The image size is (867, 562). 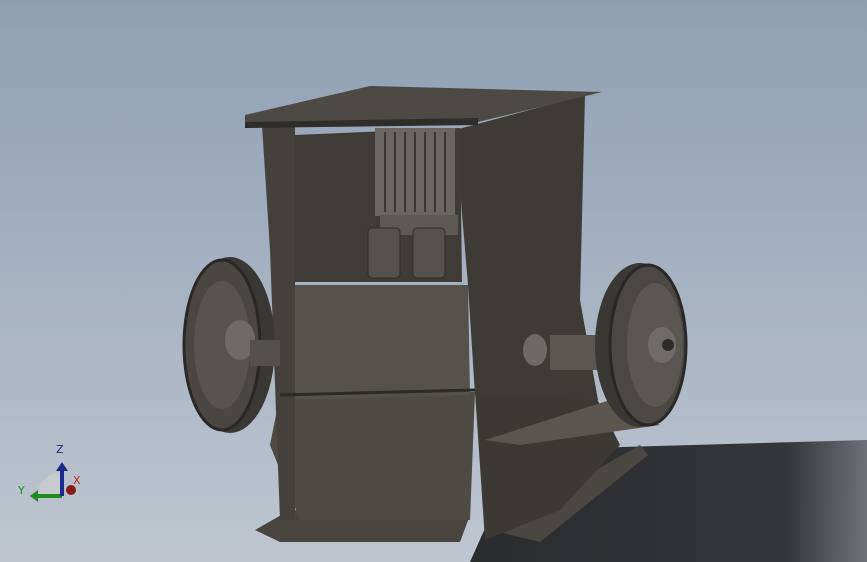 What do you see at coordinates (49, 484) in the screenshot?
I see `triad-base` at bounding box center [49, 484].